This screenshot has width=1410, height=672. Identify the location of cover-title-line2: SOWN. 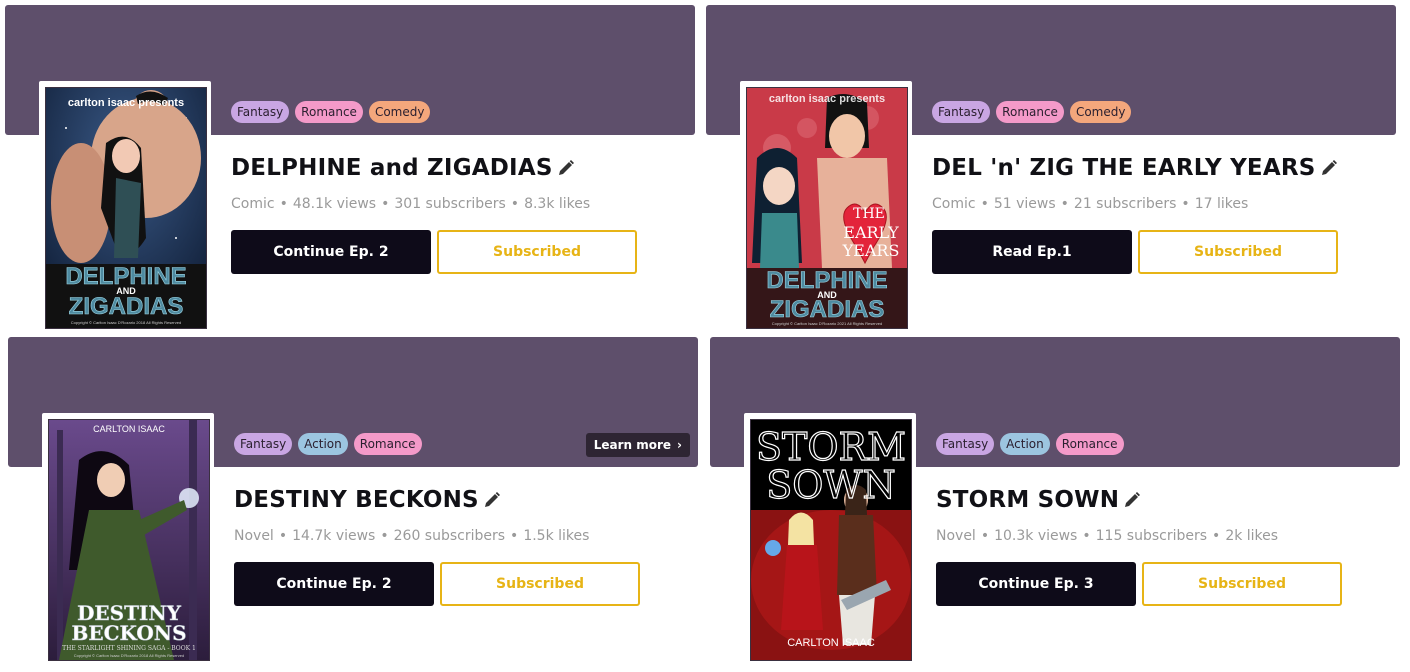
(831, 485).